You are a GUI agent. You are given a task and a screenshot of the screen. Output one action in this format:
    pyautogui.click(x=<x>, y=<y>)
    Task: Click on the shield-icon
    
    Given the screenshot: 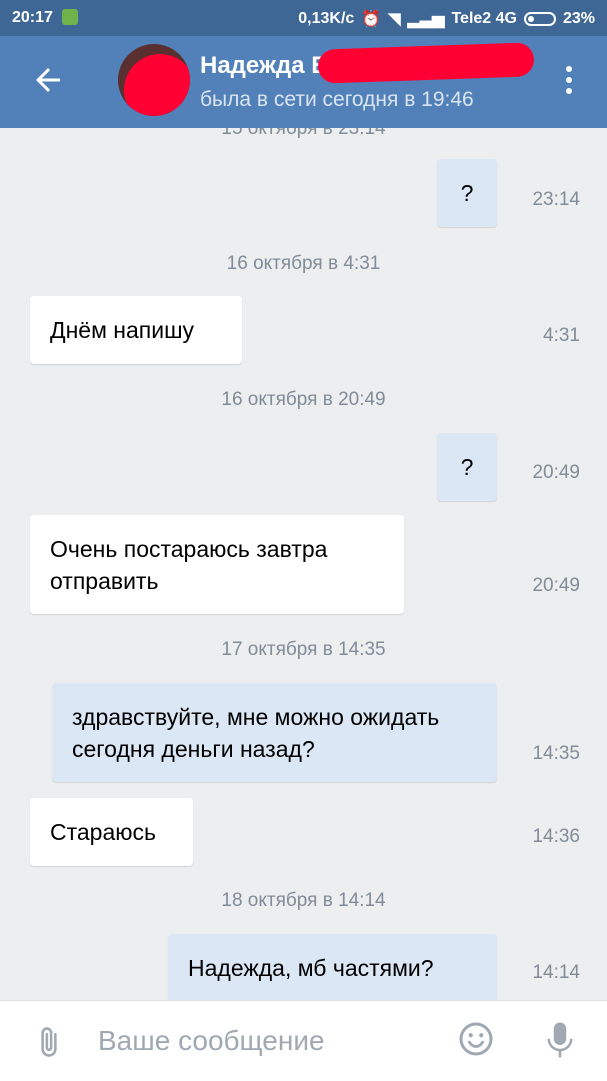 What is the action you would take?
    pyautogui.click(x=70, y=17)
    